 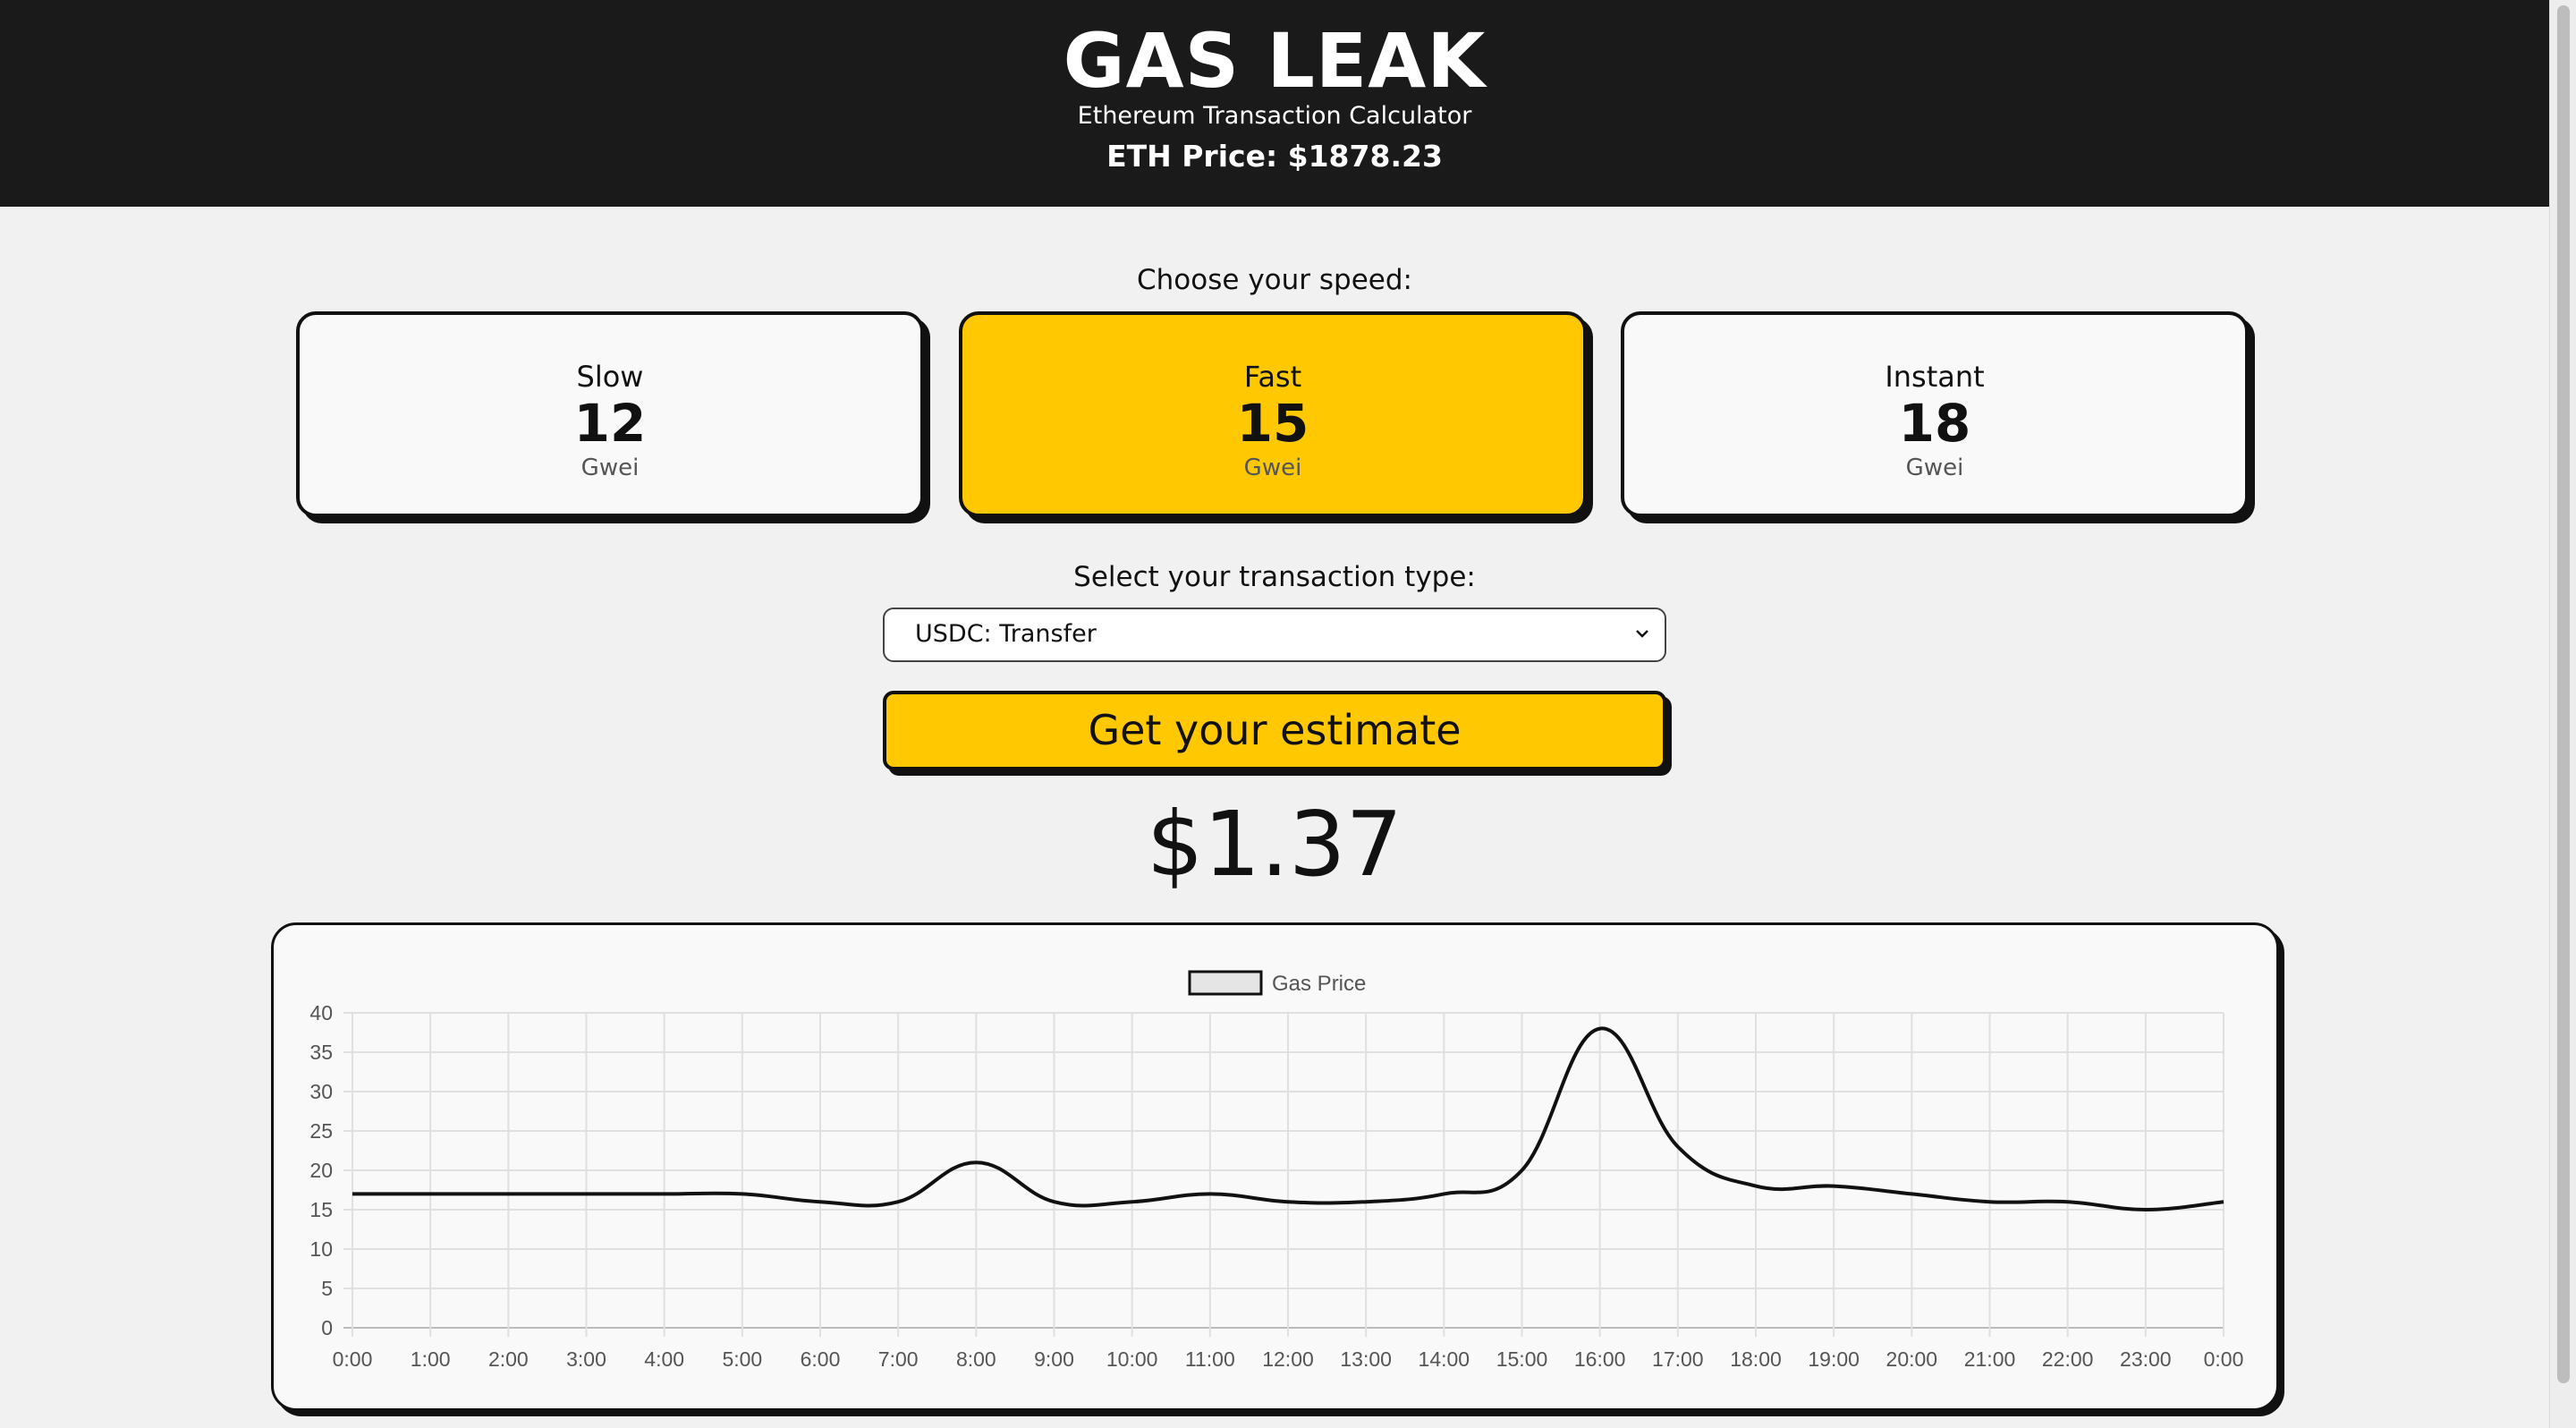 I want to click on x-tick-label: 3:00, so click(x=586, y=1359).